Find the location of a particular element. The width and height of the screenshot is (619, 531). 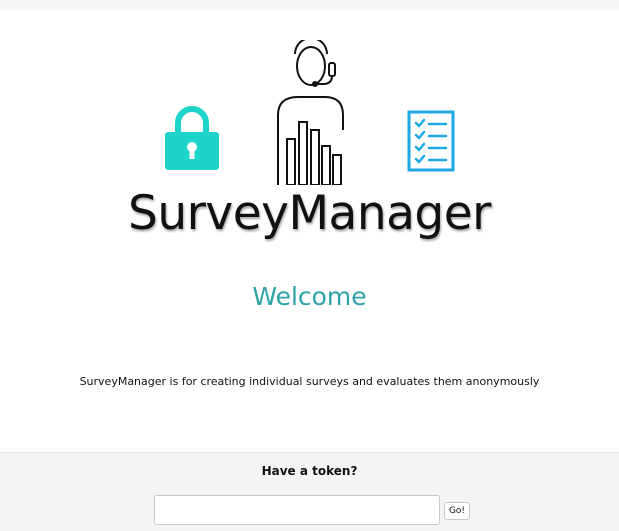

checklist-icon is located at coordinates (431, 141).